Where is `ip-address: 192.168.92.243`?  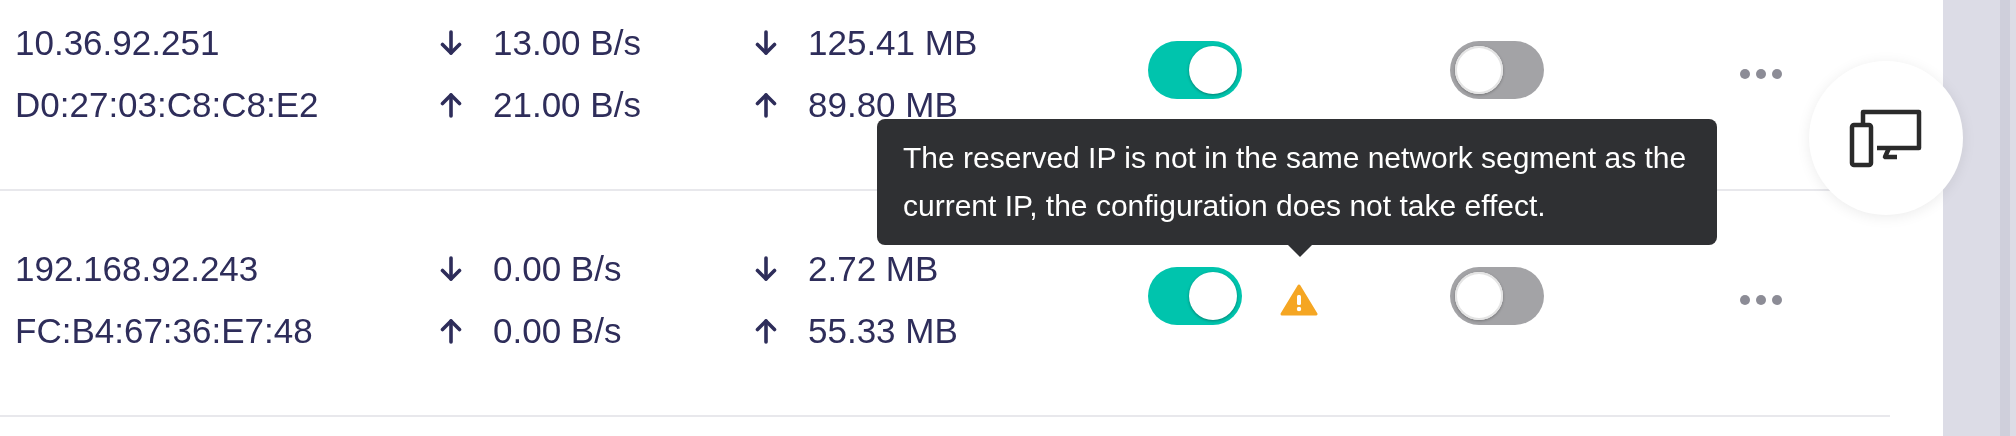 ip-address: 192.168.92.243 is located at coordinates (137, 269).